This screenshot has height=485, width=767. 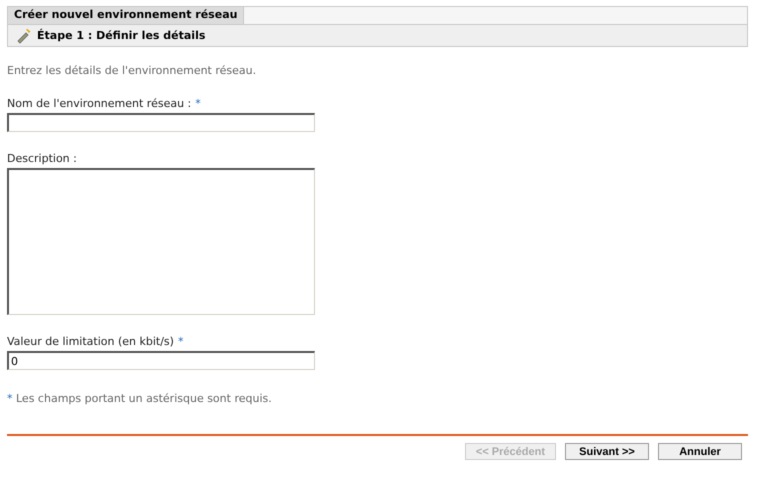 What do you see at coordinates (161, 122) in the screenshot?
I see `input-field` at bounding box center [161, 122].